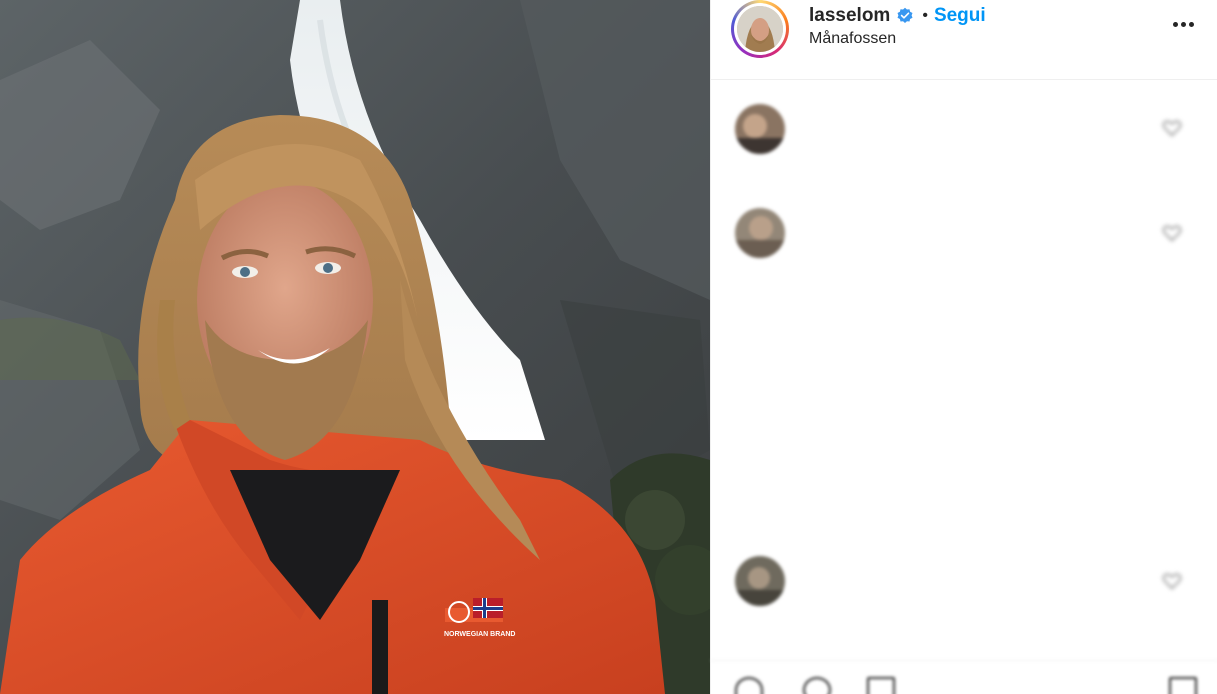 The height and width of the screenshot is (694, 1217). I want to click on verified-badge-icon, so click(905, 15).